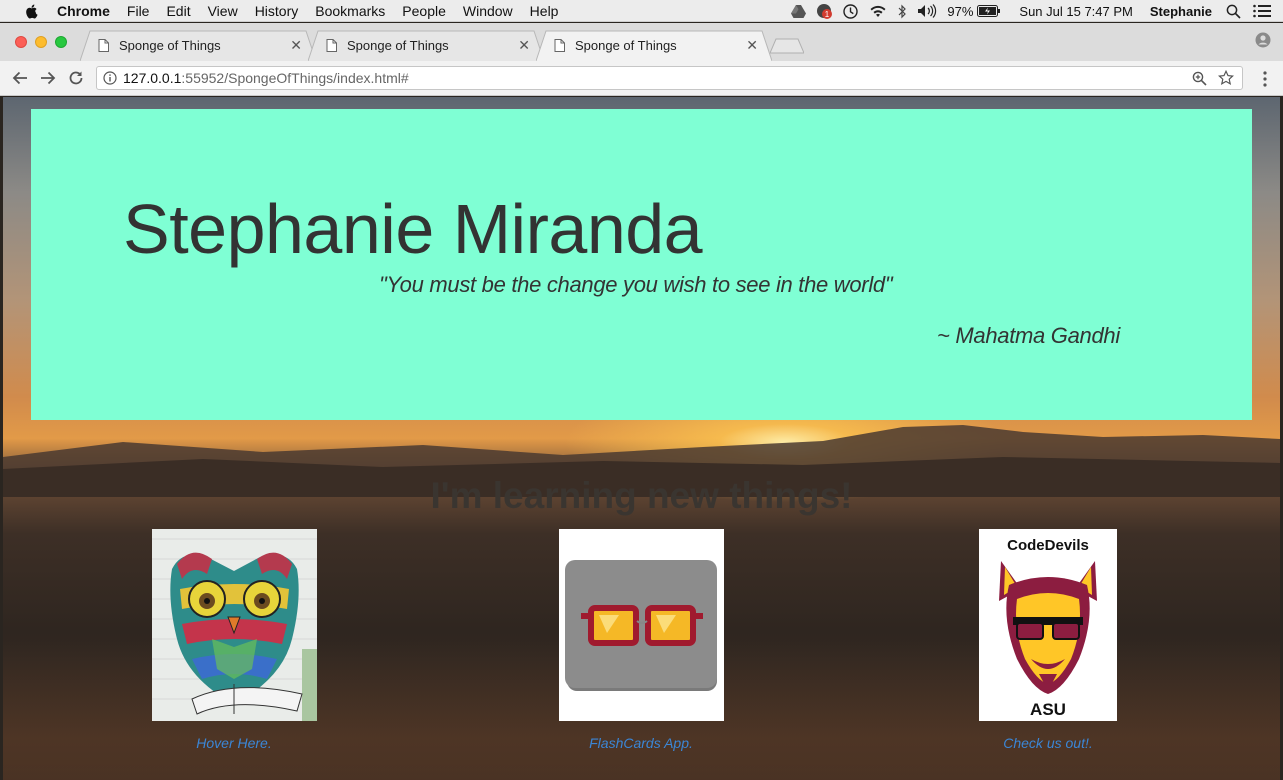 The height and width of the screenshot is (780, 1283). What do you see at coordinates (850, 11) in the screenshot?
I see `time-machine-icon` at bounding box center [850, 11].